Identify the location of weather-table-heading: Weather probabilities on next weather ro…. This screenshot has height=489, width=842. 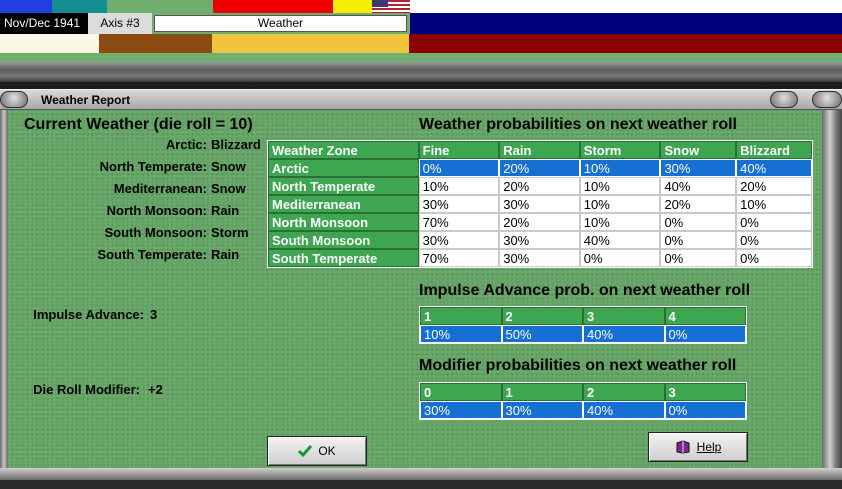
(578, 124).